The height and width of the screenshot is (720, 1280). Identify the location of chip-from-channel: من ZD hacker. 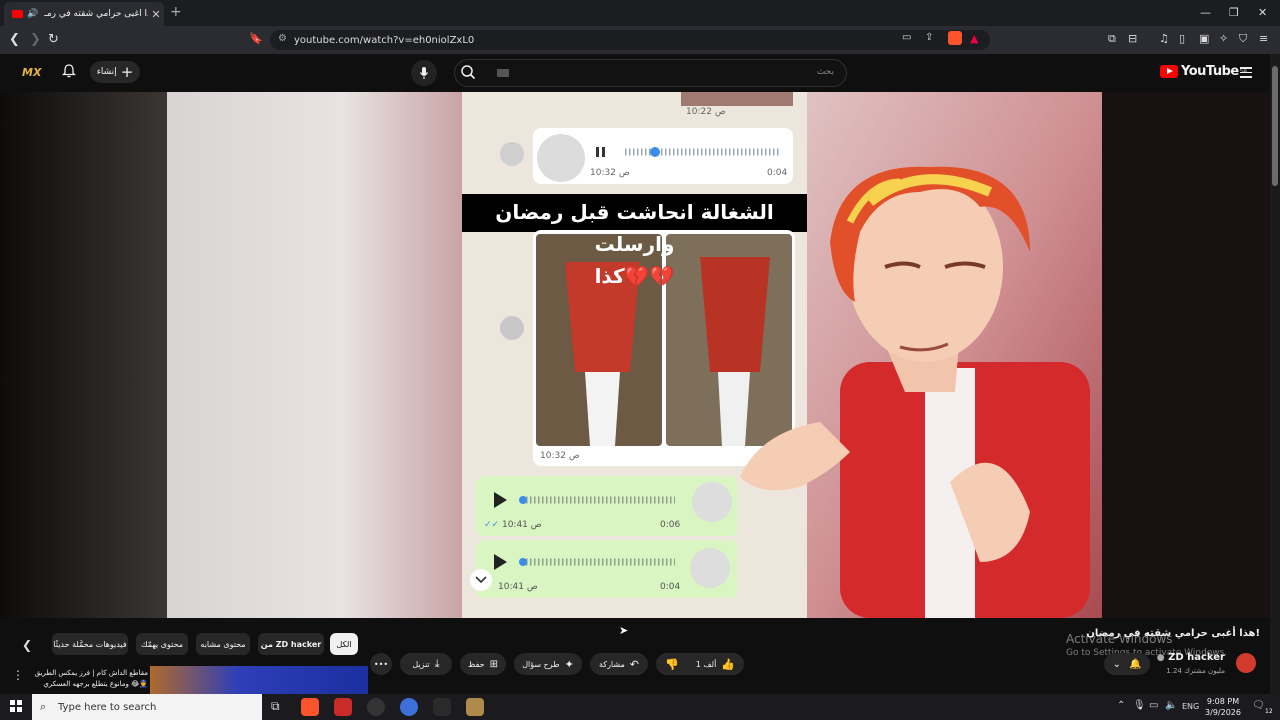
(291, 644).